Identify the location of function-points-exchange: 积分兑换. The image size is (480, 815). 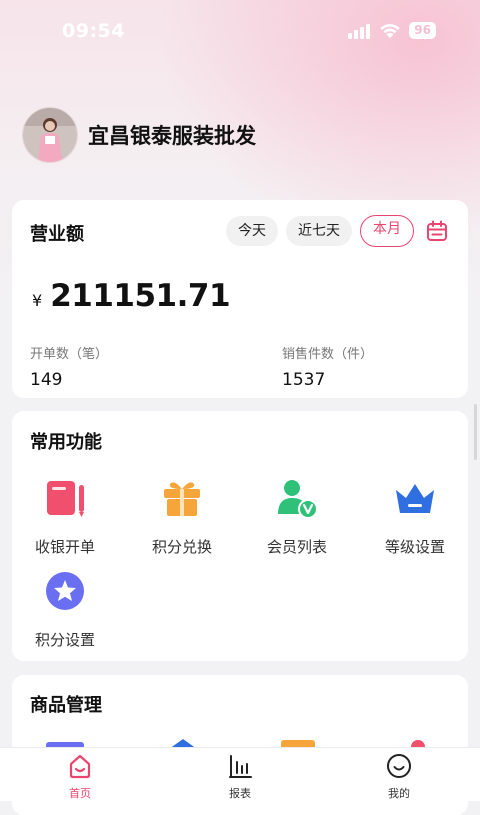
(182, 516).